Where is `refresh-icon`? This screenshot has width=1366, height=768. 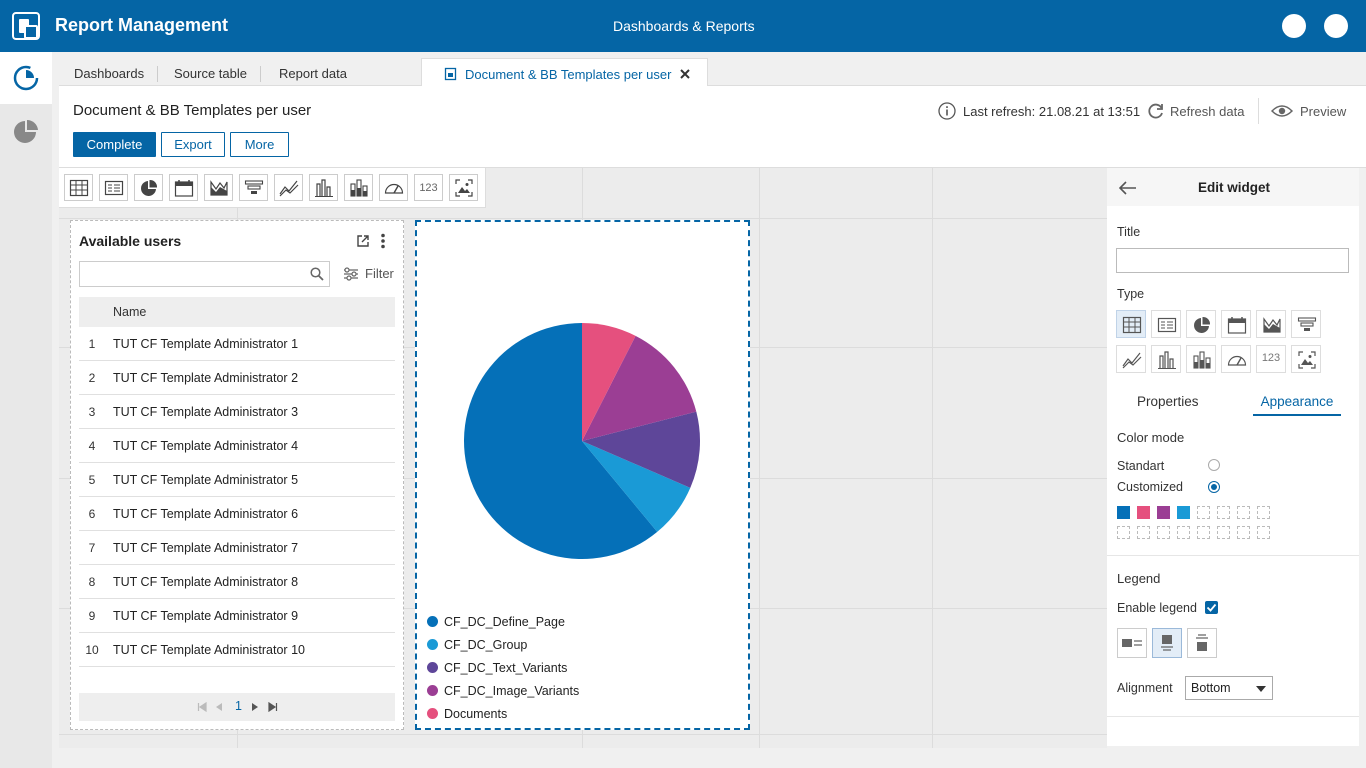 refresh-icon is located at coordinates (1156, 111).